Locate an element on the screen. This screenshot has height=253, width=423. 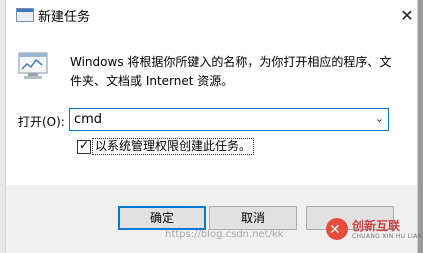
watermark-url: https://blog.csdn.net/kk is located at coordinates (224, 234).